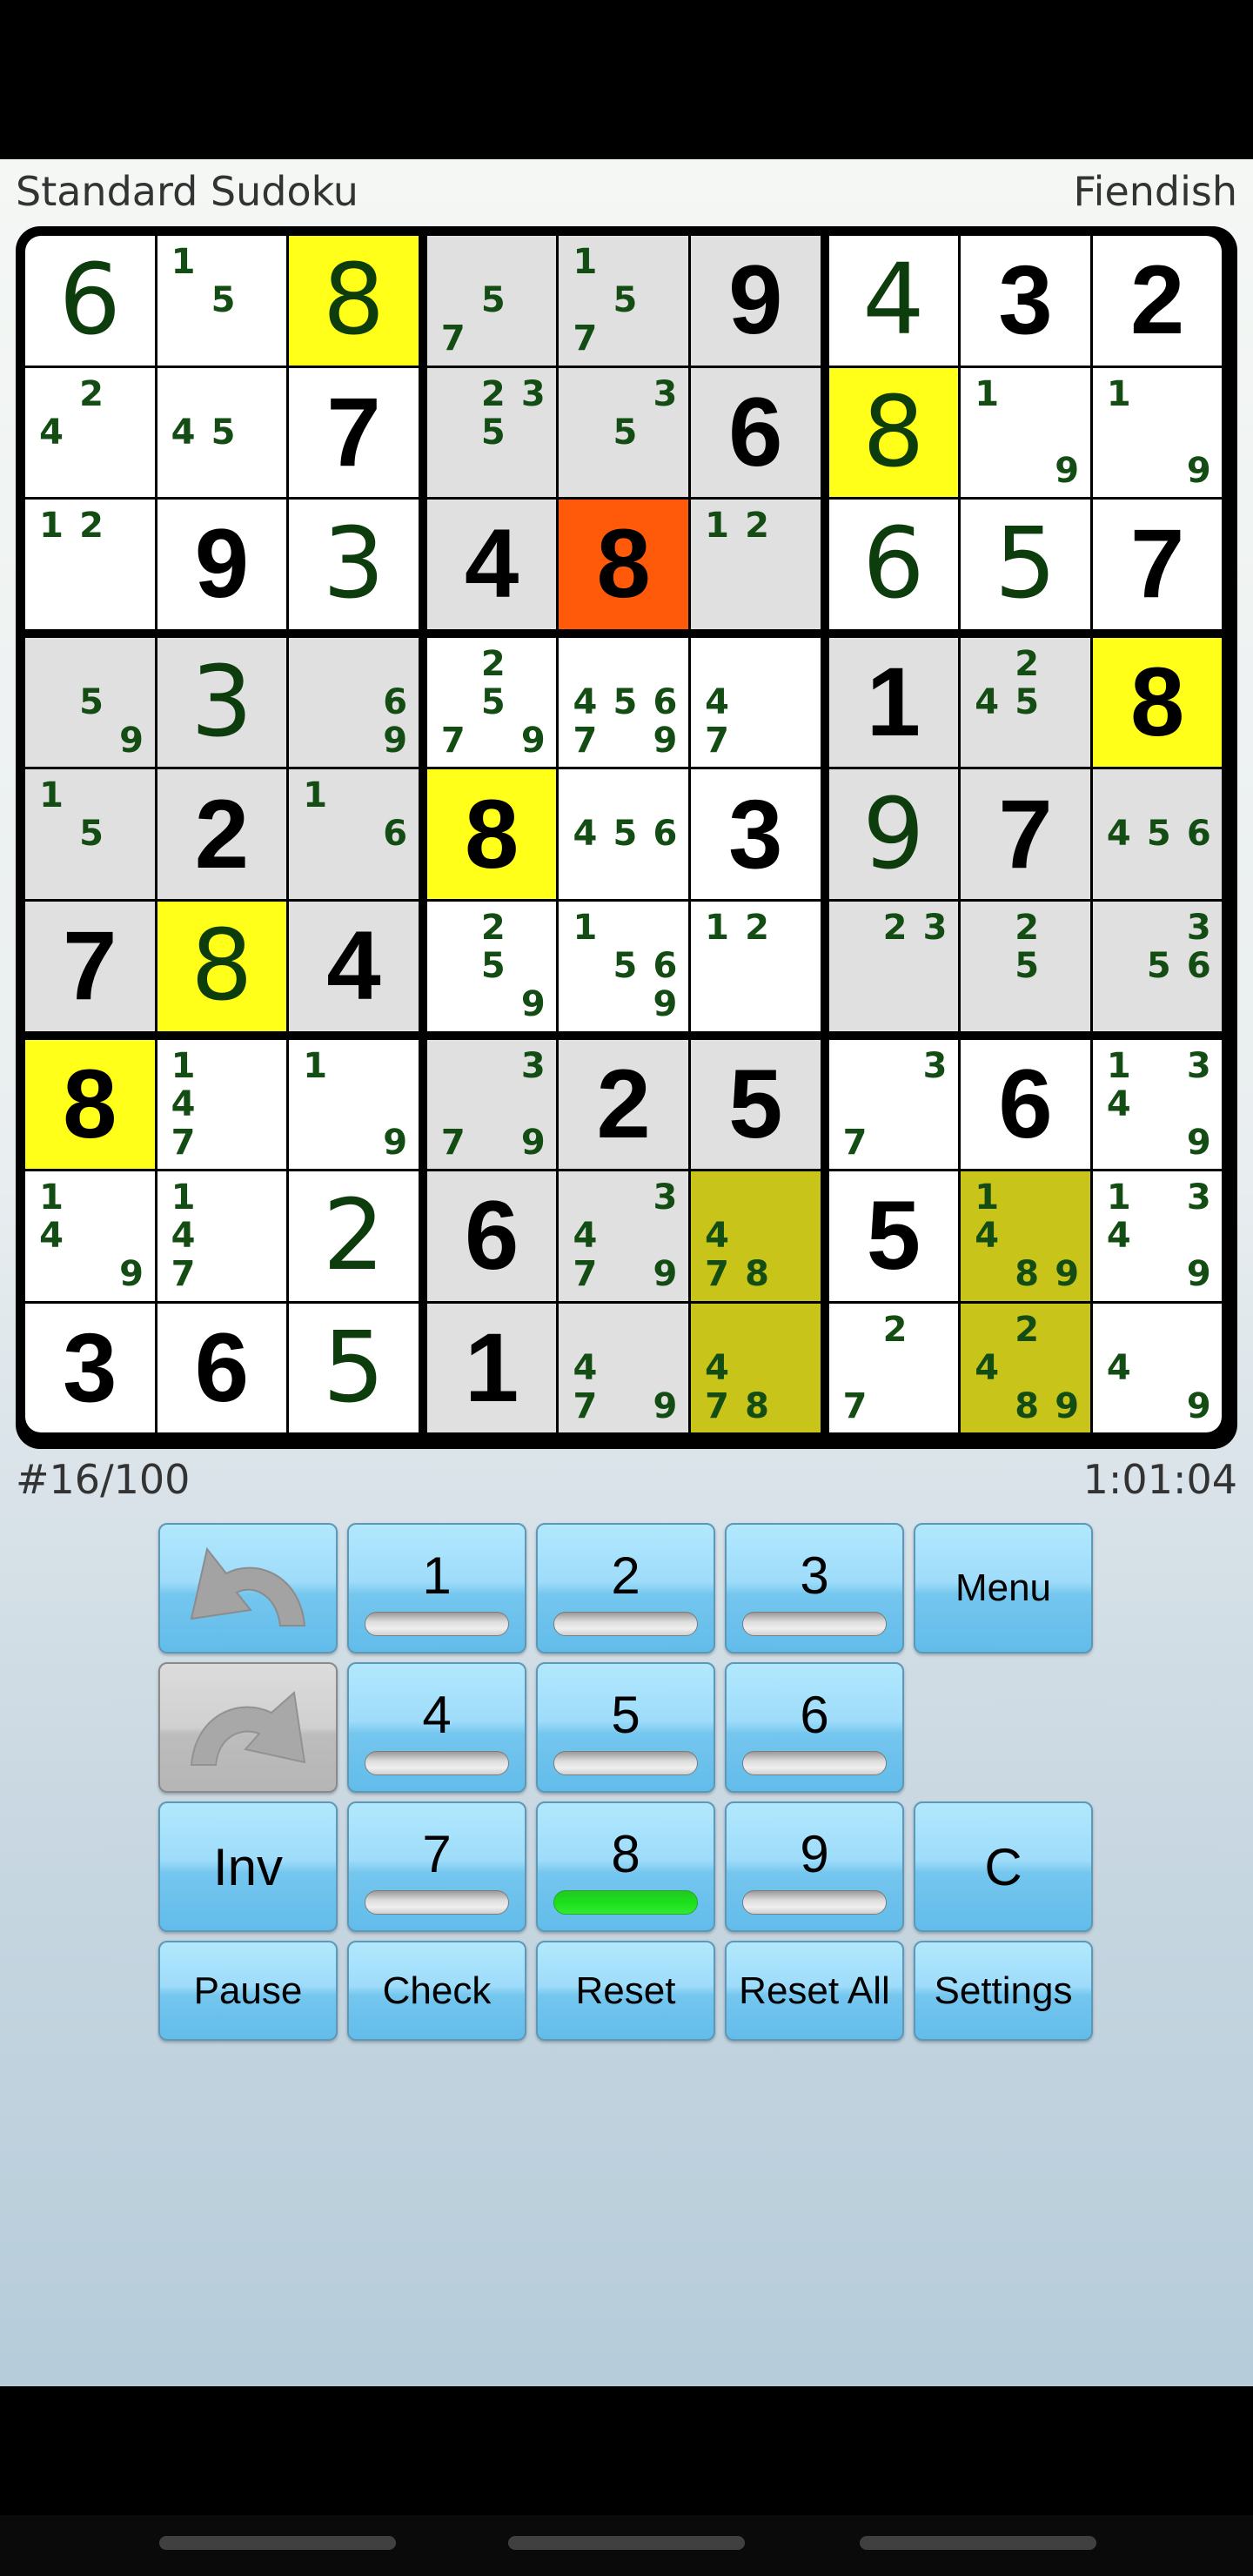  Describe the element at coordinates (1025, 1236) in the screenshot. I see `sudoku-cell: 1489` at that location.